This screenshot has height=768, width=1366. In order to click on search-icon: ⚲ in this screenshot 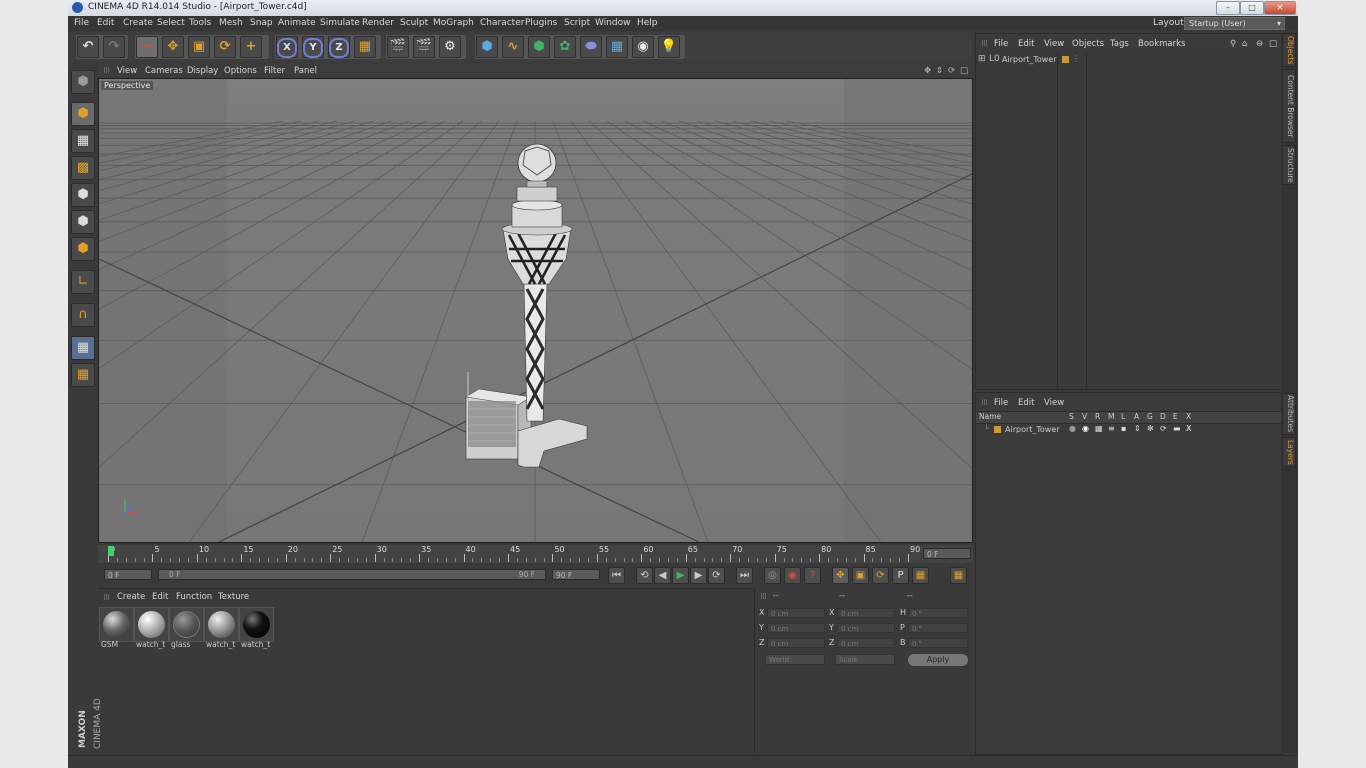, I will do `click(1233, 44)`.